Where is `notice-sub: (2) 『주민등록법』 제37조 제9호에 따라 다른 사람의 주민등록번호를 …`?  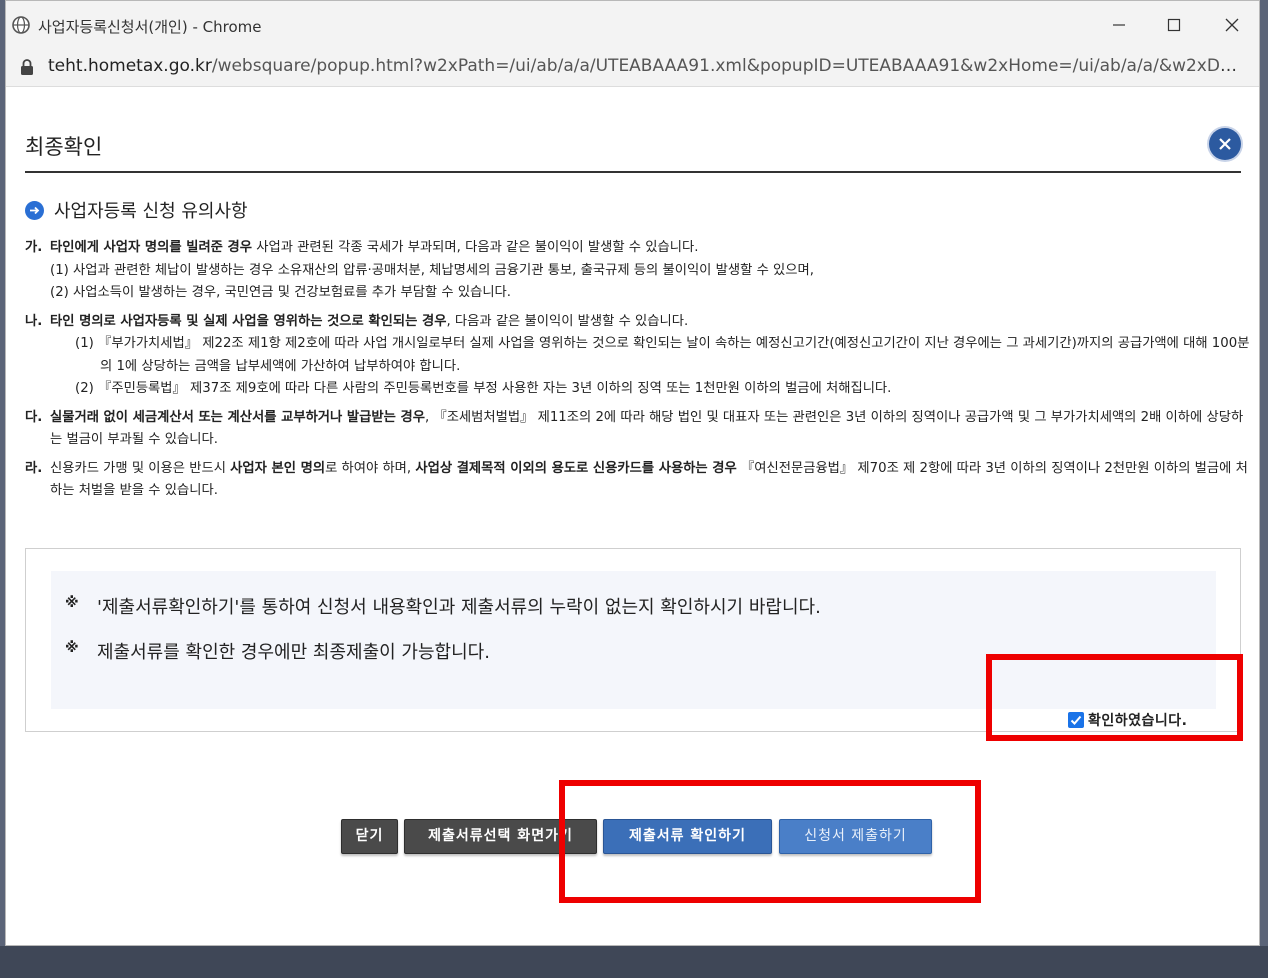
notice-sub: (2) 『주민등록법』 제37조 제9호에 따라 다른 사람의 주민등록번호를 … is located at coordinates (483, 388).